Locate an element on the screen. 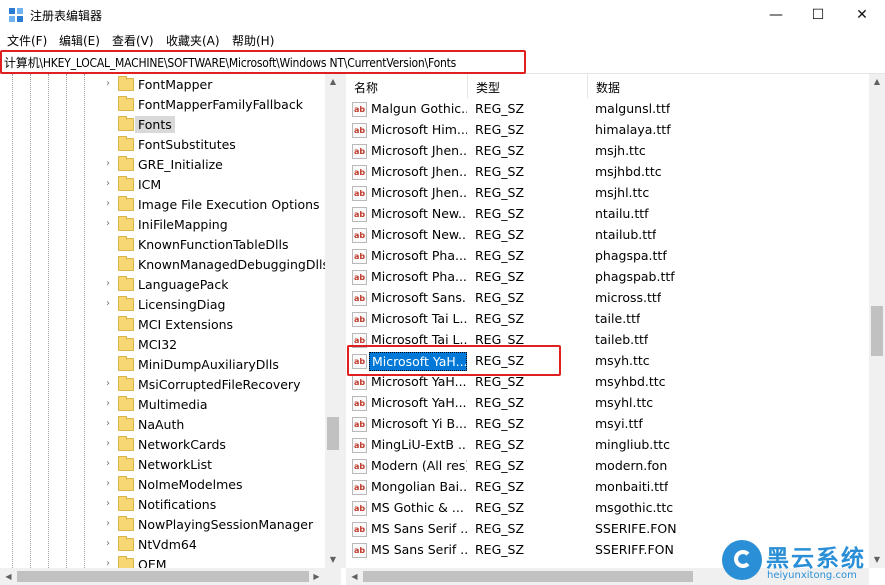  tree-item-label: Multimedia is located at coordinates (173, 404).